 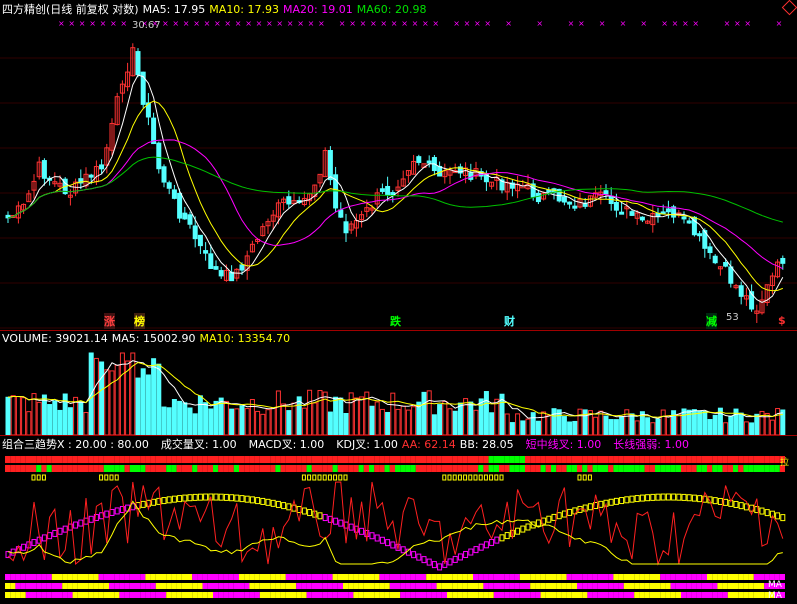 What do you see at coordinates (486, 444) in the screenshot?
I see `indicator-bb: BB: 28.05` at bounding box center [486, 444].